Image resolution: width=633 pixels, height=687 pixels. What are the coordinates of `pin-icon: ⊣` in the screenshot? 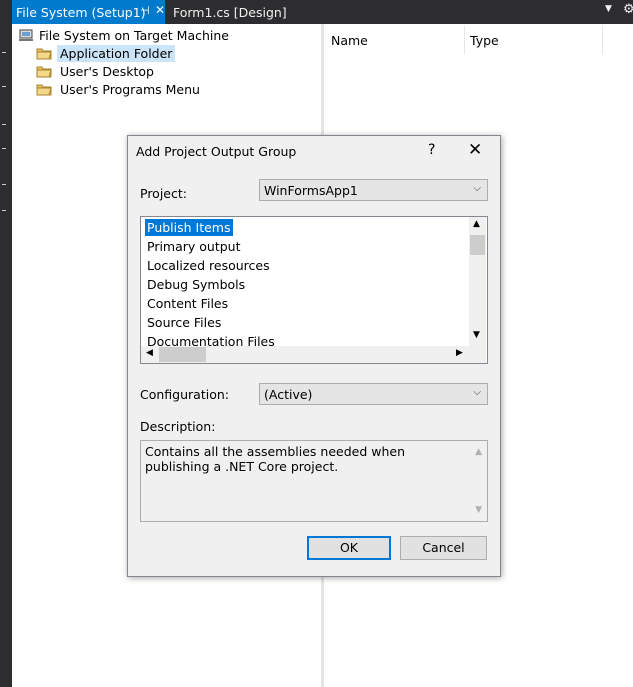 It's located at (145, 10).